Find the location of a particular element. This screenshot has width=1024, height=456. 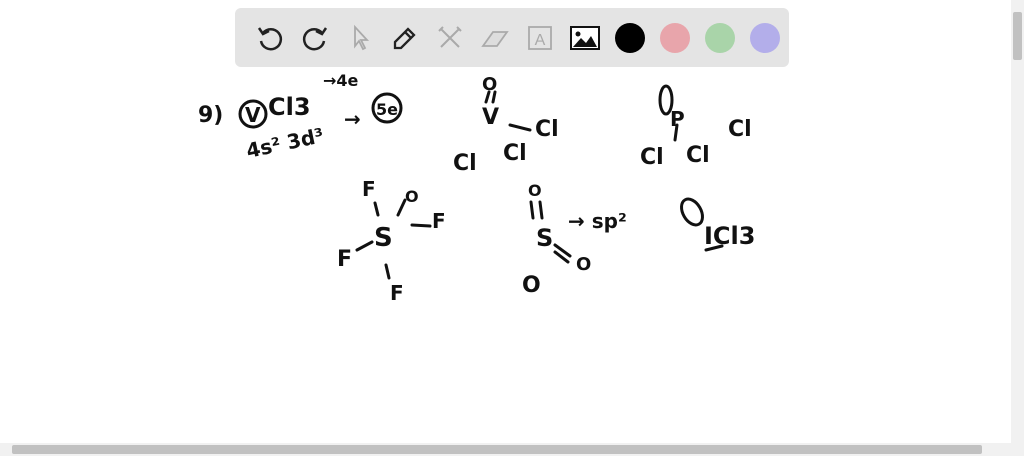

question-number: 9) is located at coordinates (210, 115).